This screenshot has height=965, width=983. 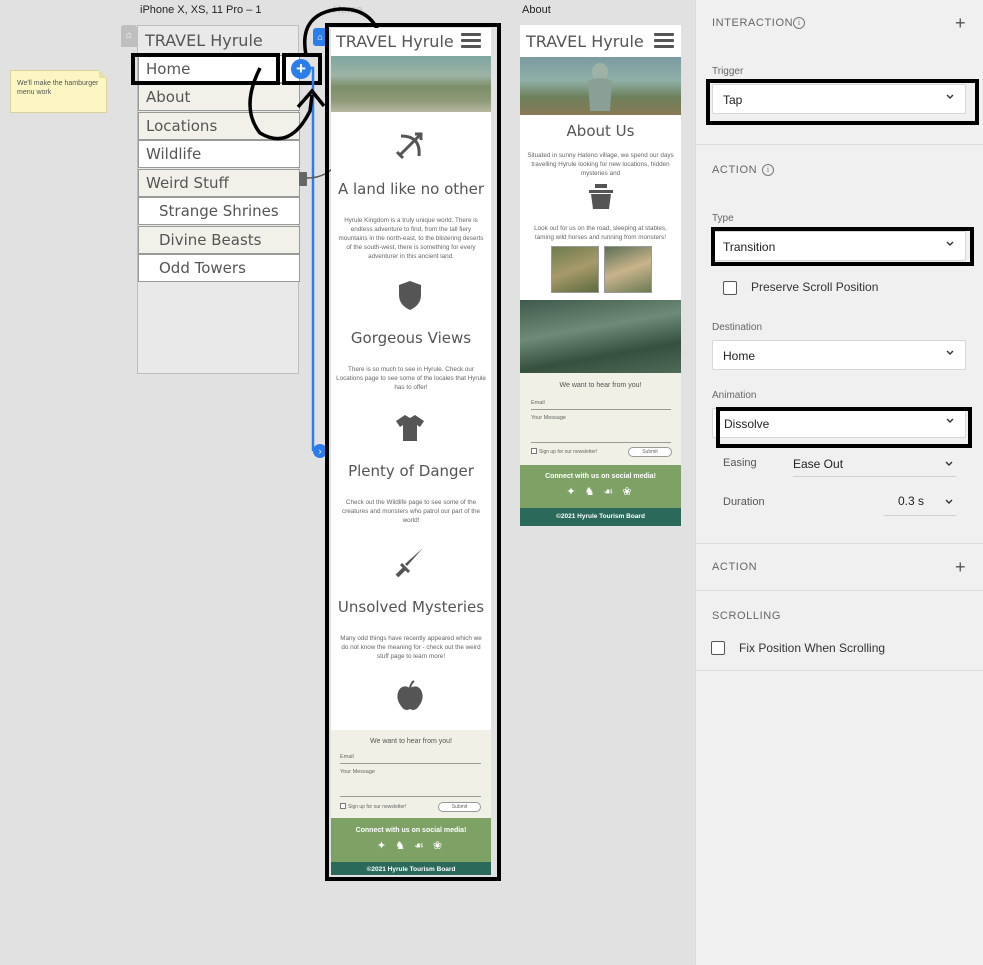 I want to click on menu-item-label: Wildlife, so click(x=174, y=154).